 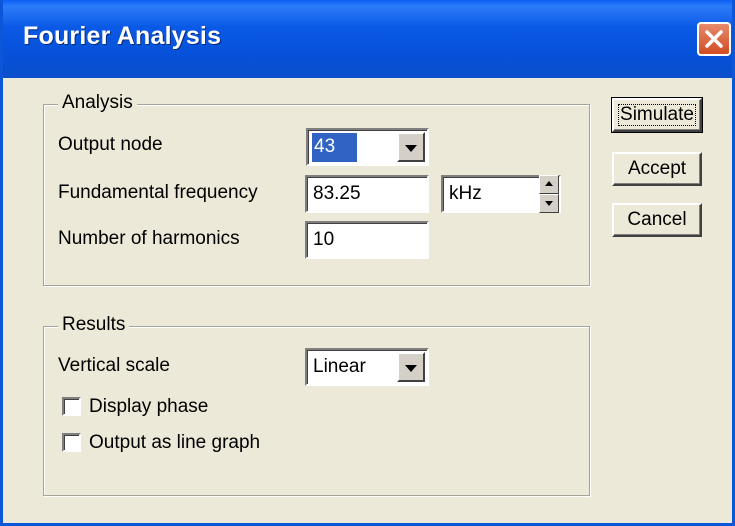 I want to click on harmonics-input: 10, so click(x=367, y=240).